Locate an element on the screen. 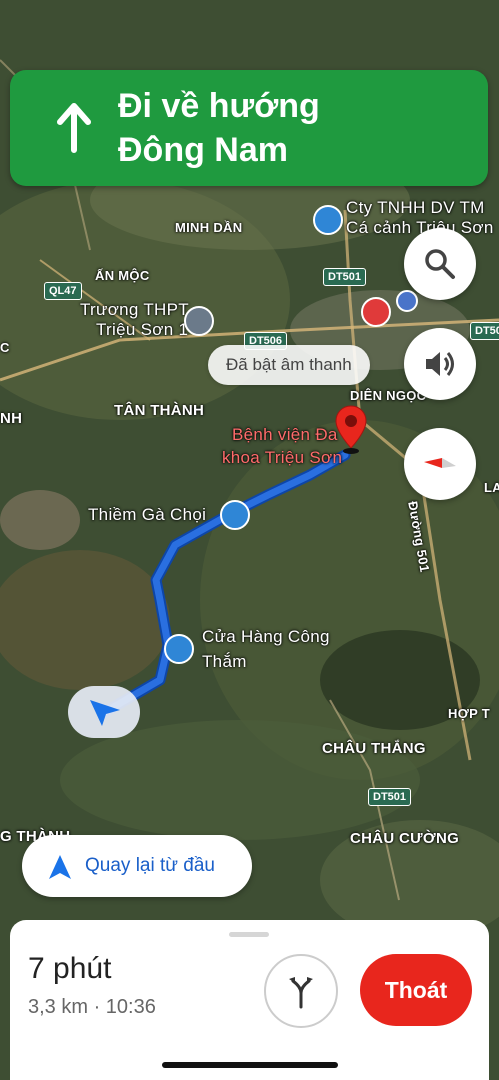 This screenshot has height=1080, width=499. search-icon is located at coordinates (440, 264).